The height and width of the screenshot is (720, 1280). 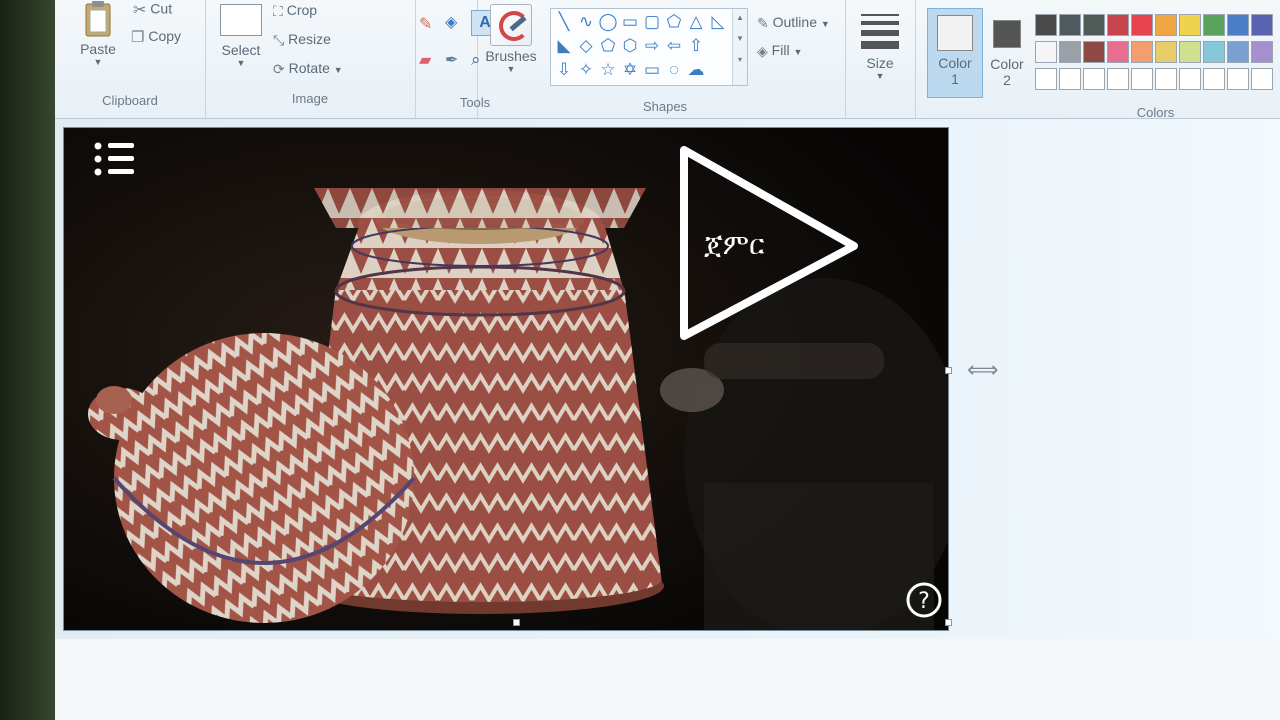 What do you see at coordinates (98, 33) in the screenshot?
I see `paste-button: Paste ▼` at bounding box center [98, 33].